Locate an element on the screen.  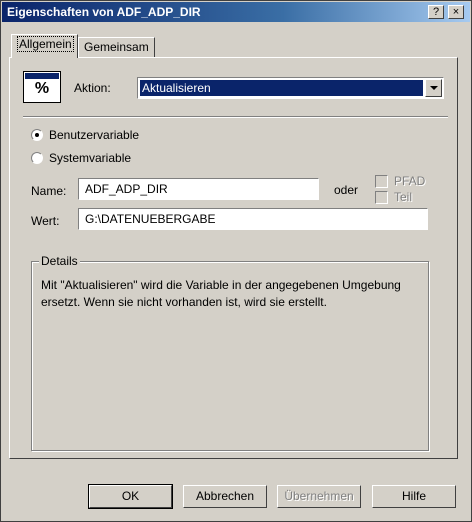
tab-allgemein: Allgemein is located at coordinates (44, 46).